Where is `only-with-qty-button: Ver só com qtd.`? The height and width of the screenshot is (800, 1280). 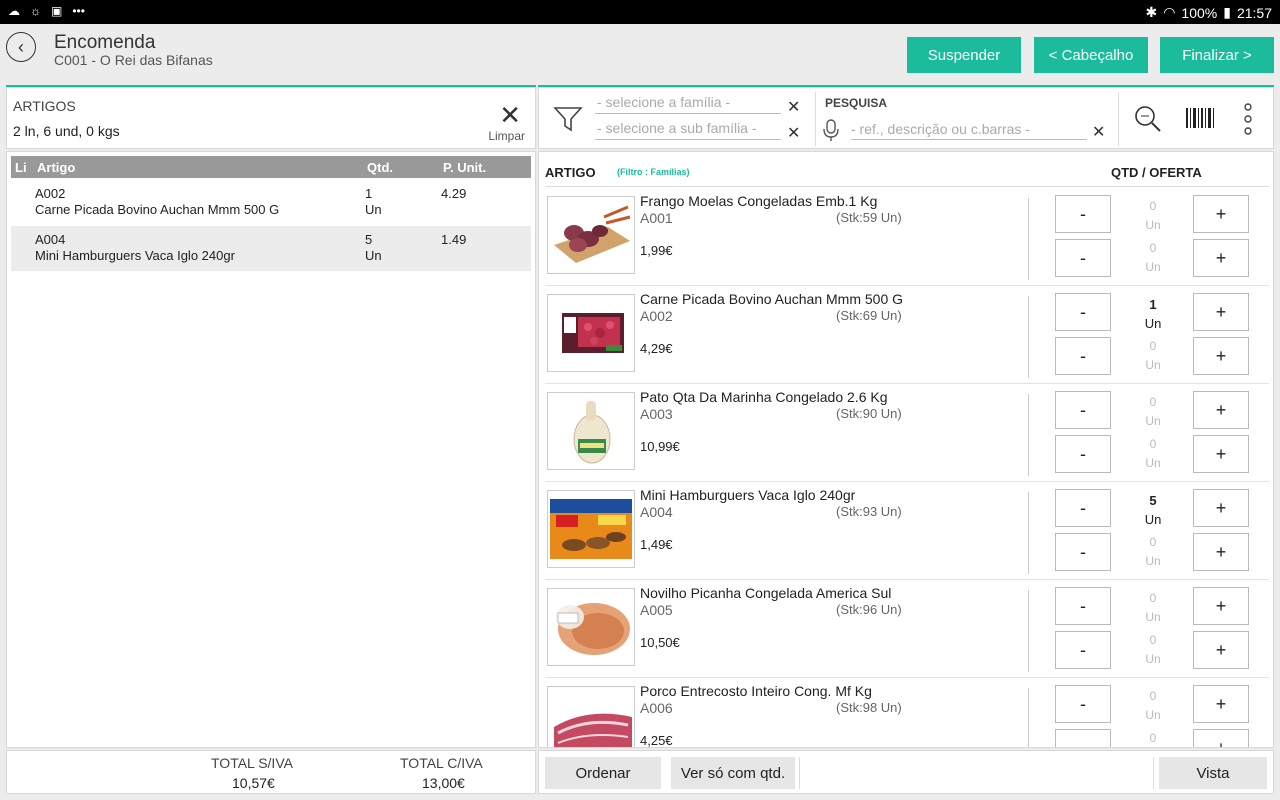
only-with-qty-button: Ver só com qtd. is located at coordinates (733, 773).